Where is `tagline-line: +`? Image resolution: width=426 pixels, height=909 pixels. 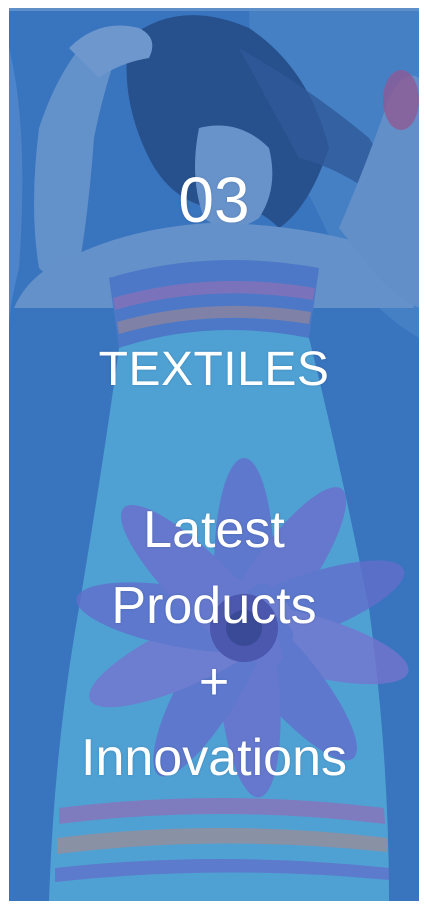
tagline-line: + is located at coordinates (214, 682).